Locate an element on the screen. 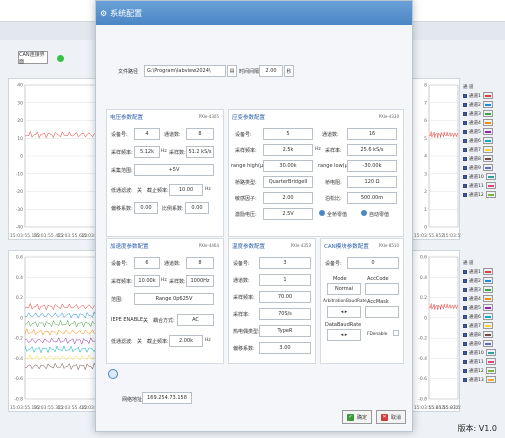  bridge-select: QuarterBridgeII is located at coordinates (288, 182).